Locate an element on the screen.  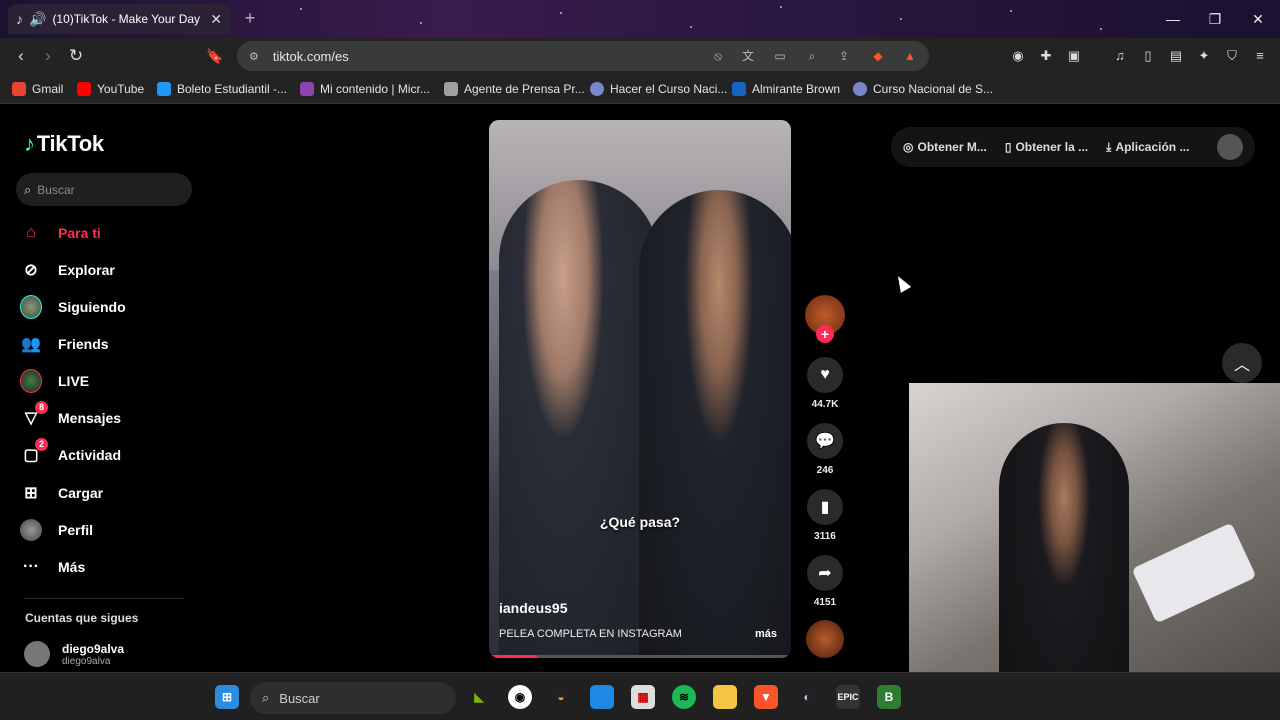
nav-mensajes: ▽ 8 Mensajes is located at coordinates (70, 416).